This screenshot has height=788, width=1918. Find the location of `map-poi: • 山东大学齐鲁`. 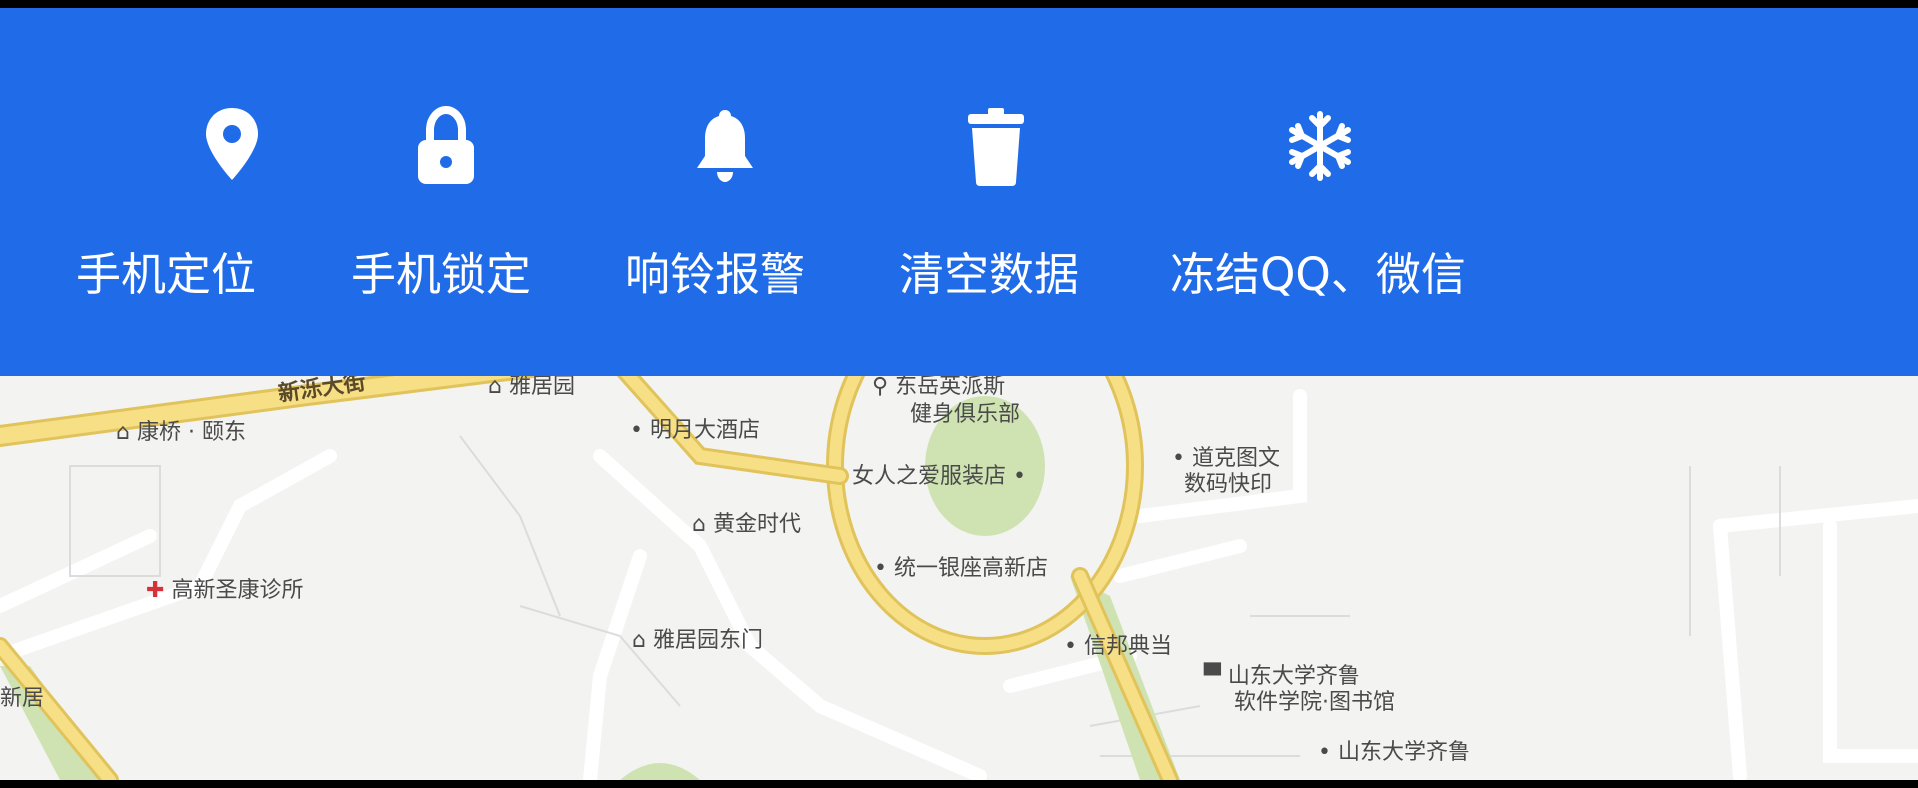

map-poi: • 山东大学齐鲁 is located at coordinates (1394, 753).